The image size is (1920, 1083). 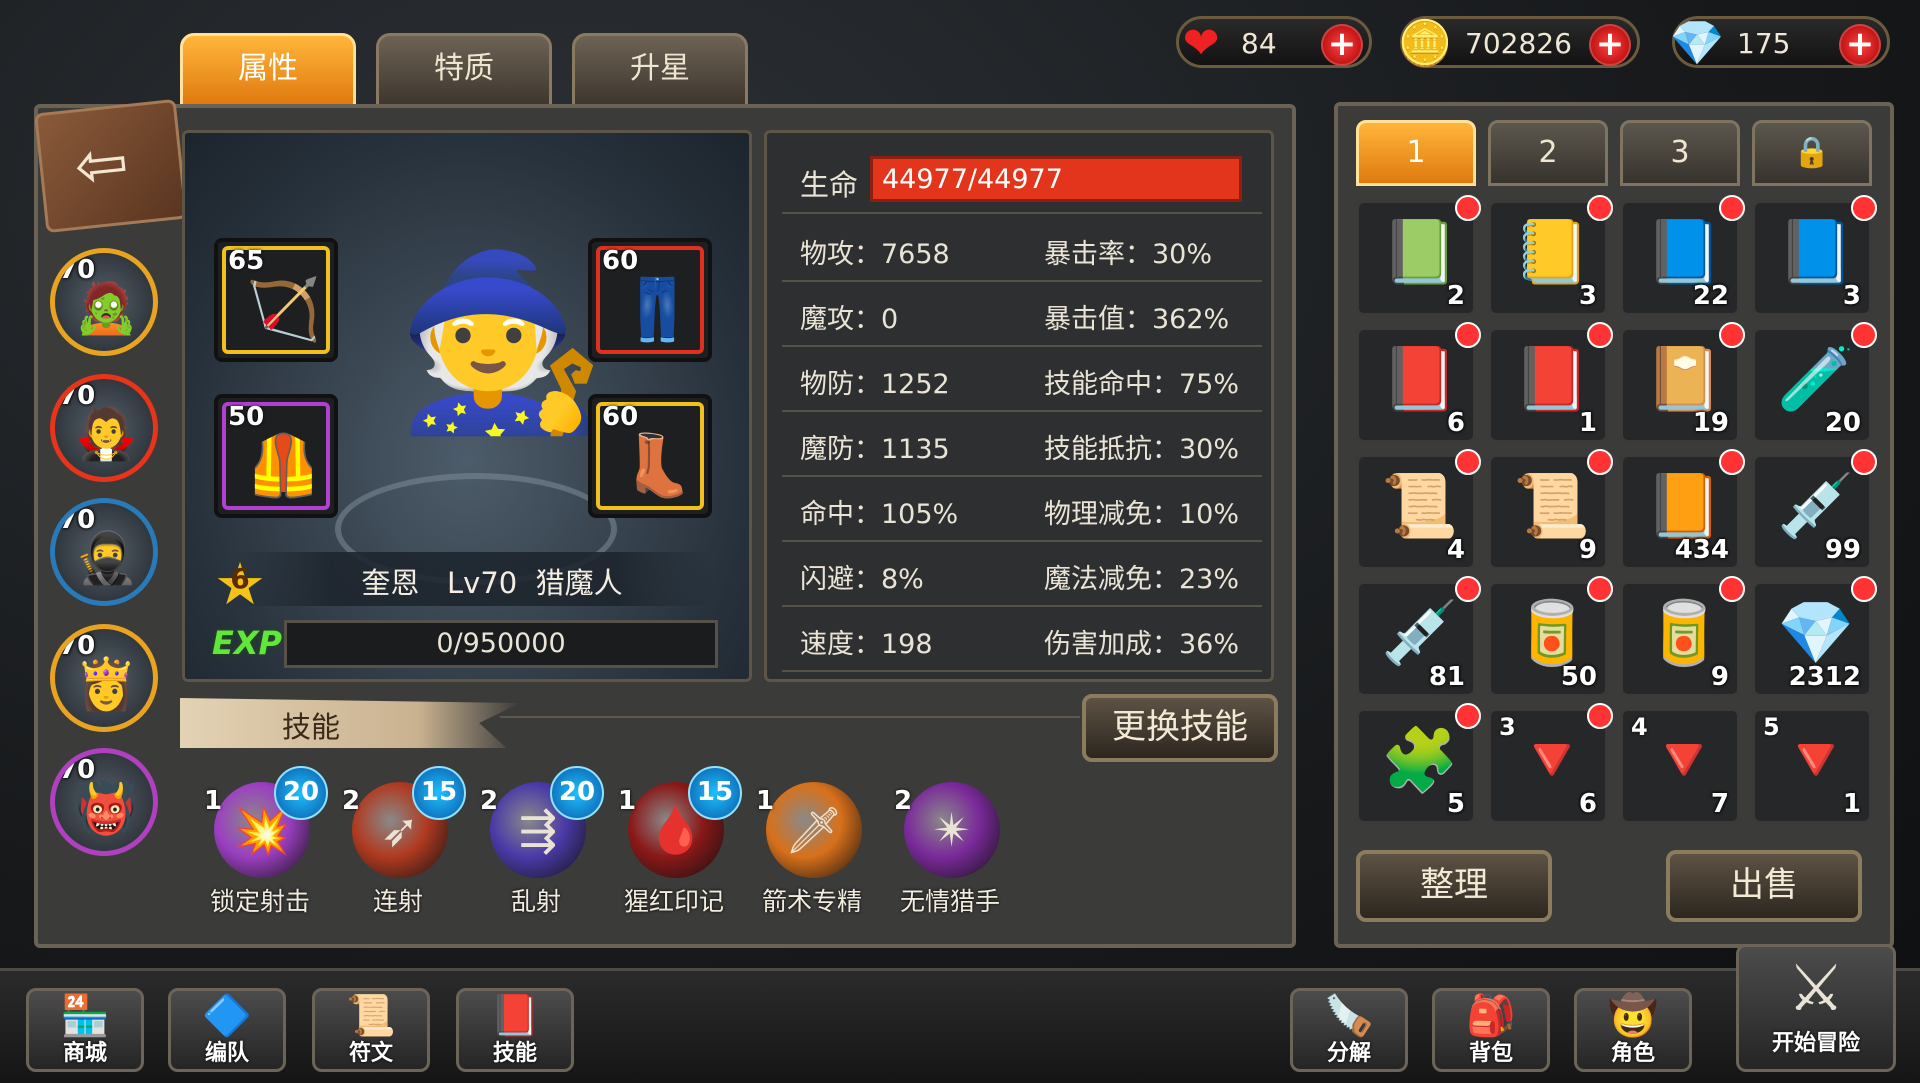 I want to click on nav-label: 符文, so click(x=370, y=1053).